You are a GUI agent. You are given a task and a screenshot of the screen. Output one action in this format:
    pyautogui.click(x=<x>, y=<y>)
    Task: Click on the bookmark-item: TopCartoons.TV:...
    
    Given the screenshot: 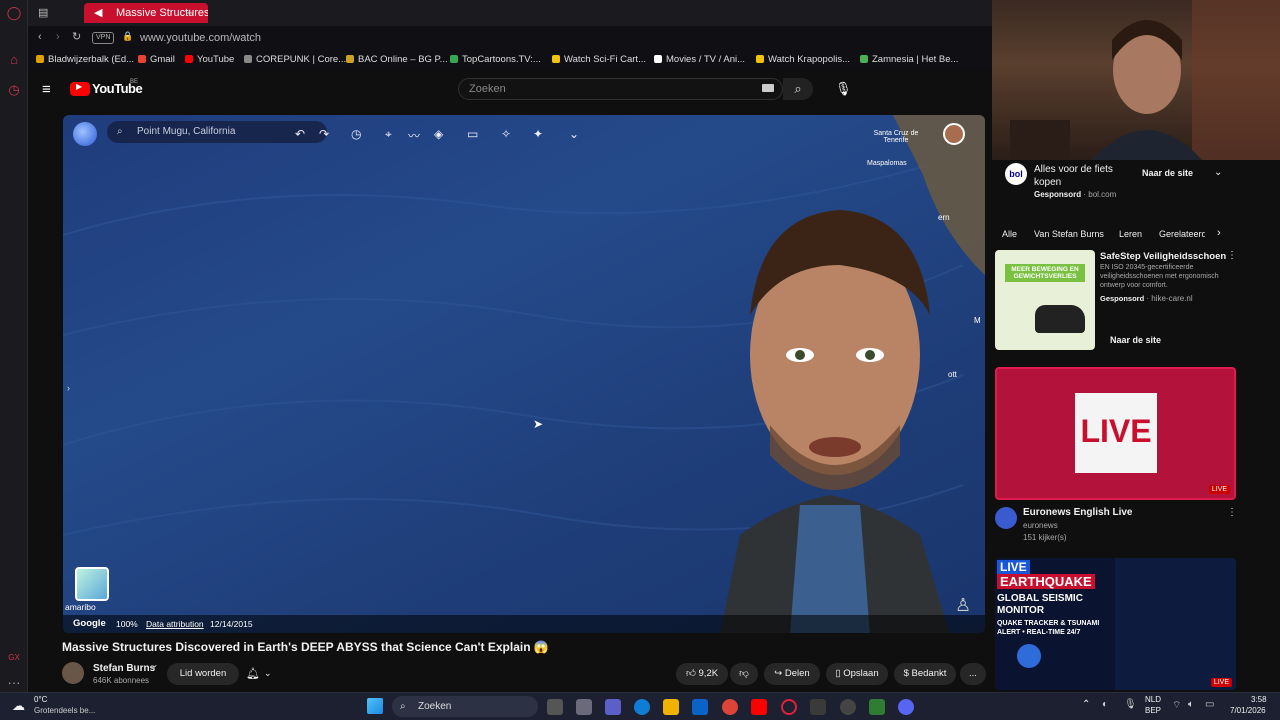 What is the action you would take?
    pyautogui.click(x=495, y=59)
    